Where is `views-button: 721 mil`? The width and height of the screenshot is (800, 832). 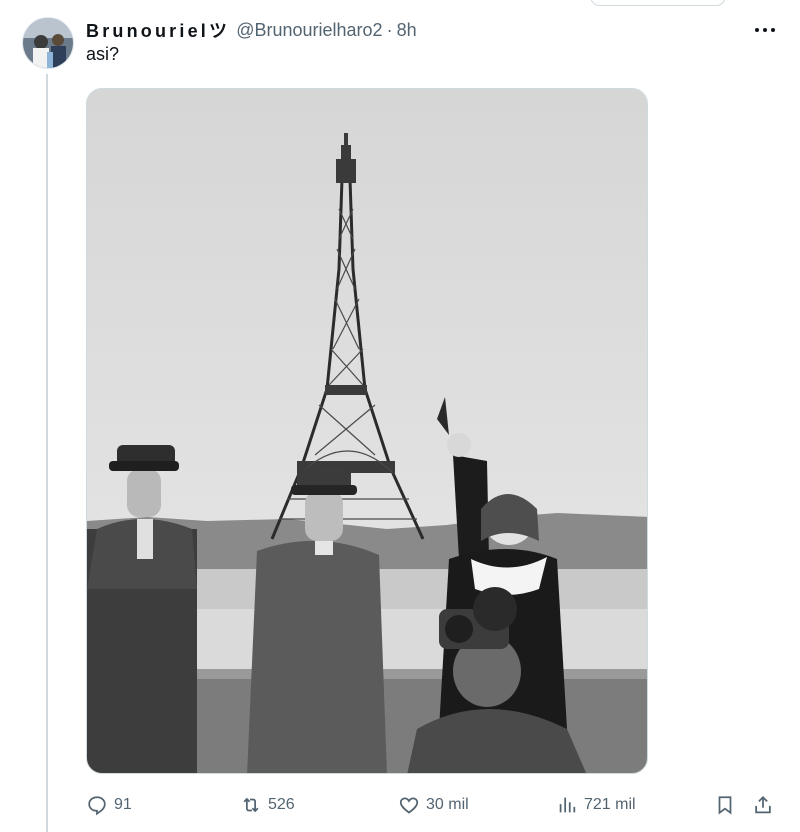
views-button: 721 mil is located at coordinates (596, 805).